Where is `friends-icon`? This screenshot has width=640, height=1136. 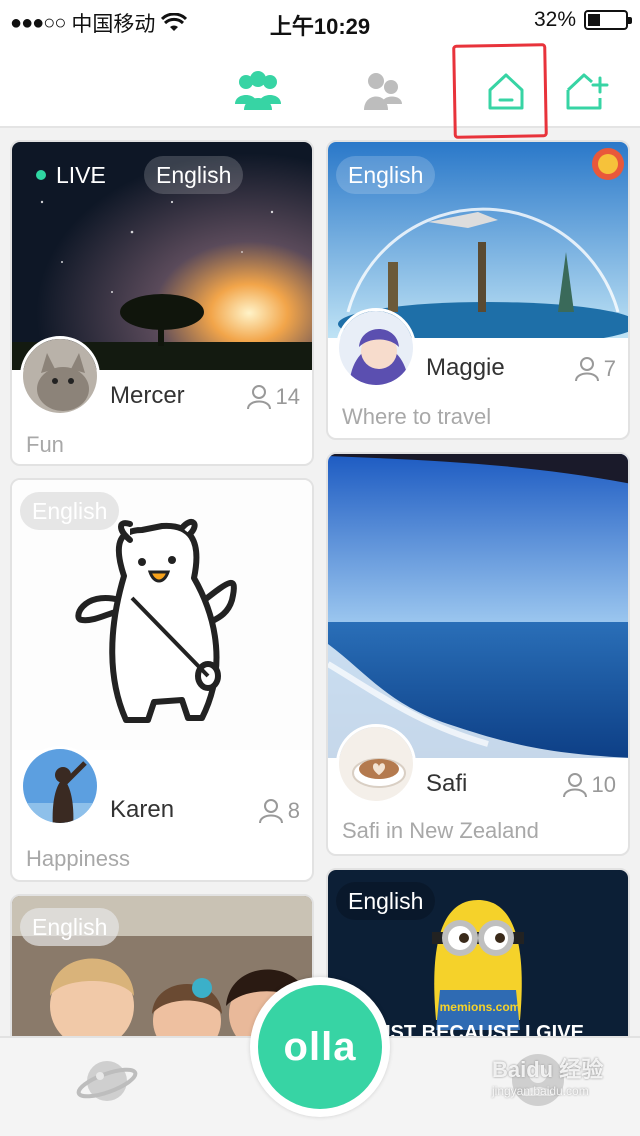
friends-icon is located at coordinates (382, 92).